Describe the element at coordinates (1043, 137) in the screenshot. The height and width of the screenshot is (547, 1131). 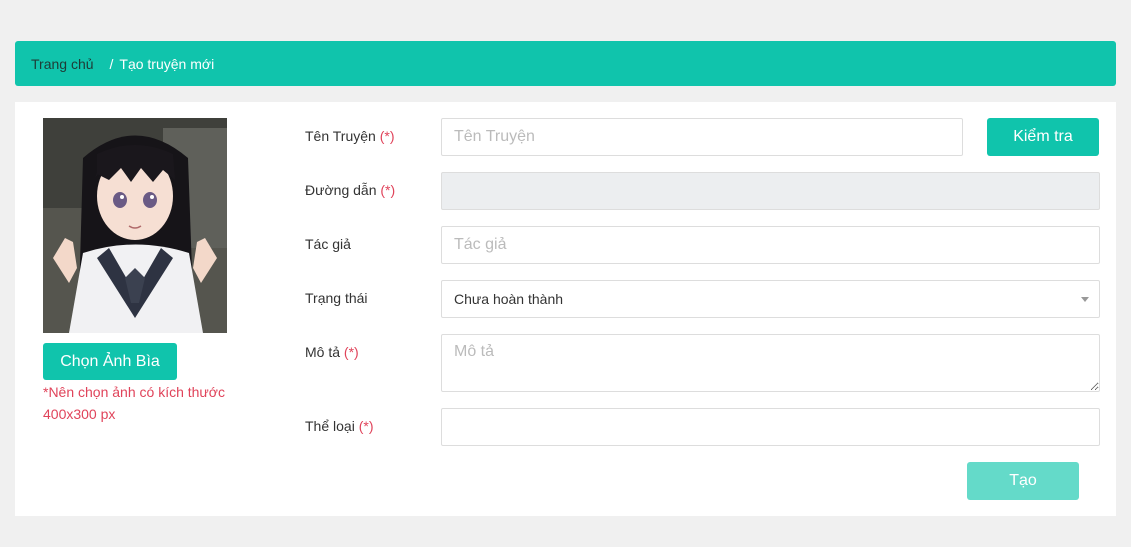
I see `check-title-button: Kiểm tra` at that location.